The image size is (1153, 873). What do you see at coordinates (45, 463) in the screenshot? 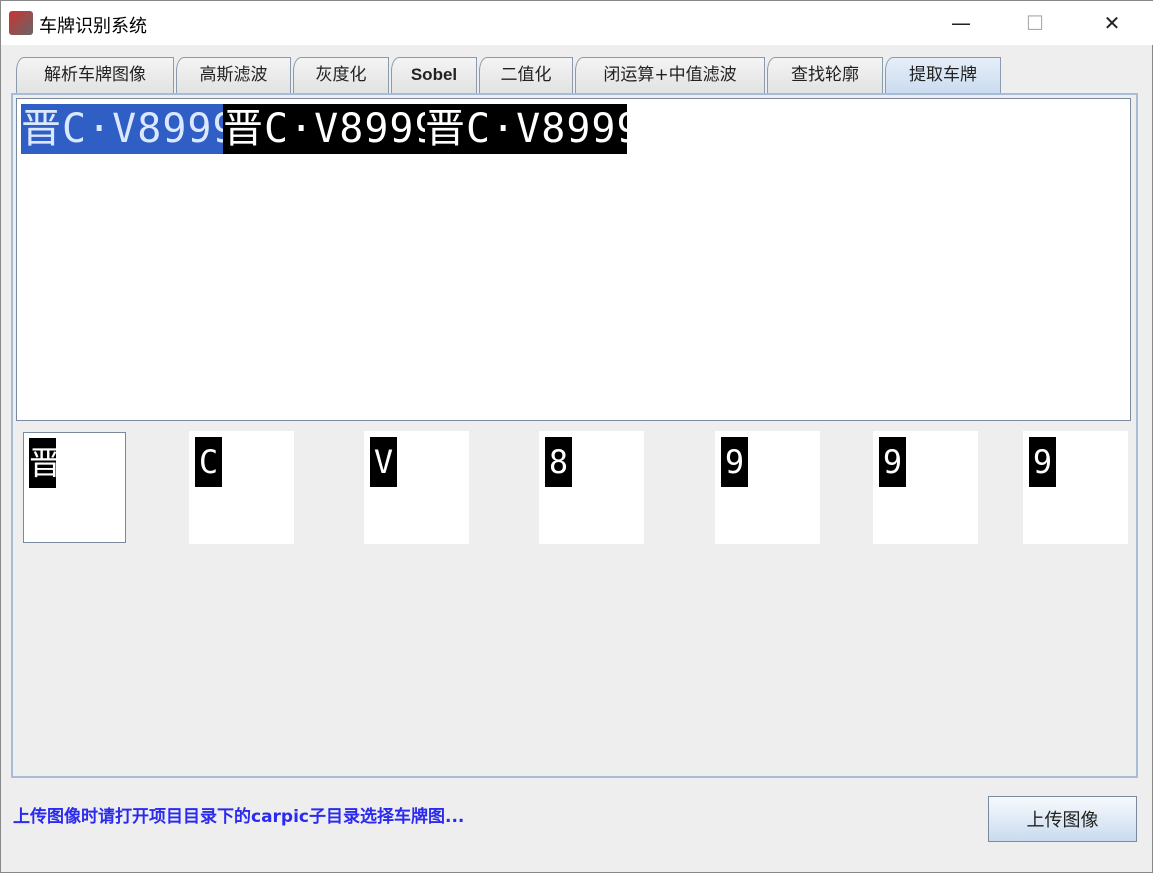
I see `char-image: 晋` at bounding box center [45, 463].